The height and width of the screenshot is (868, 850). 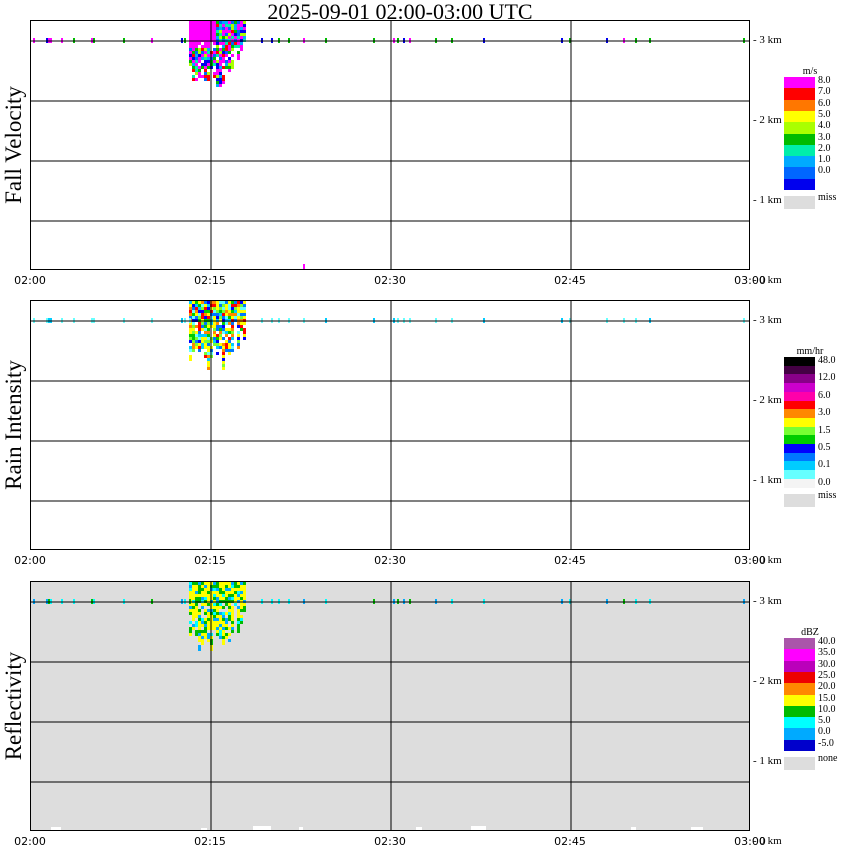 I want to click on x-tick-label: 02:45, so click(x=570, y=280).